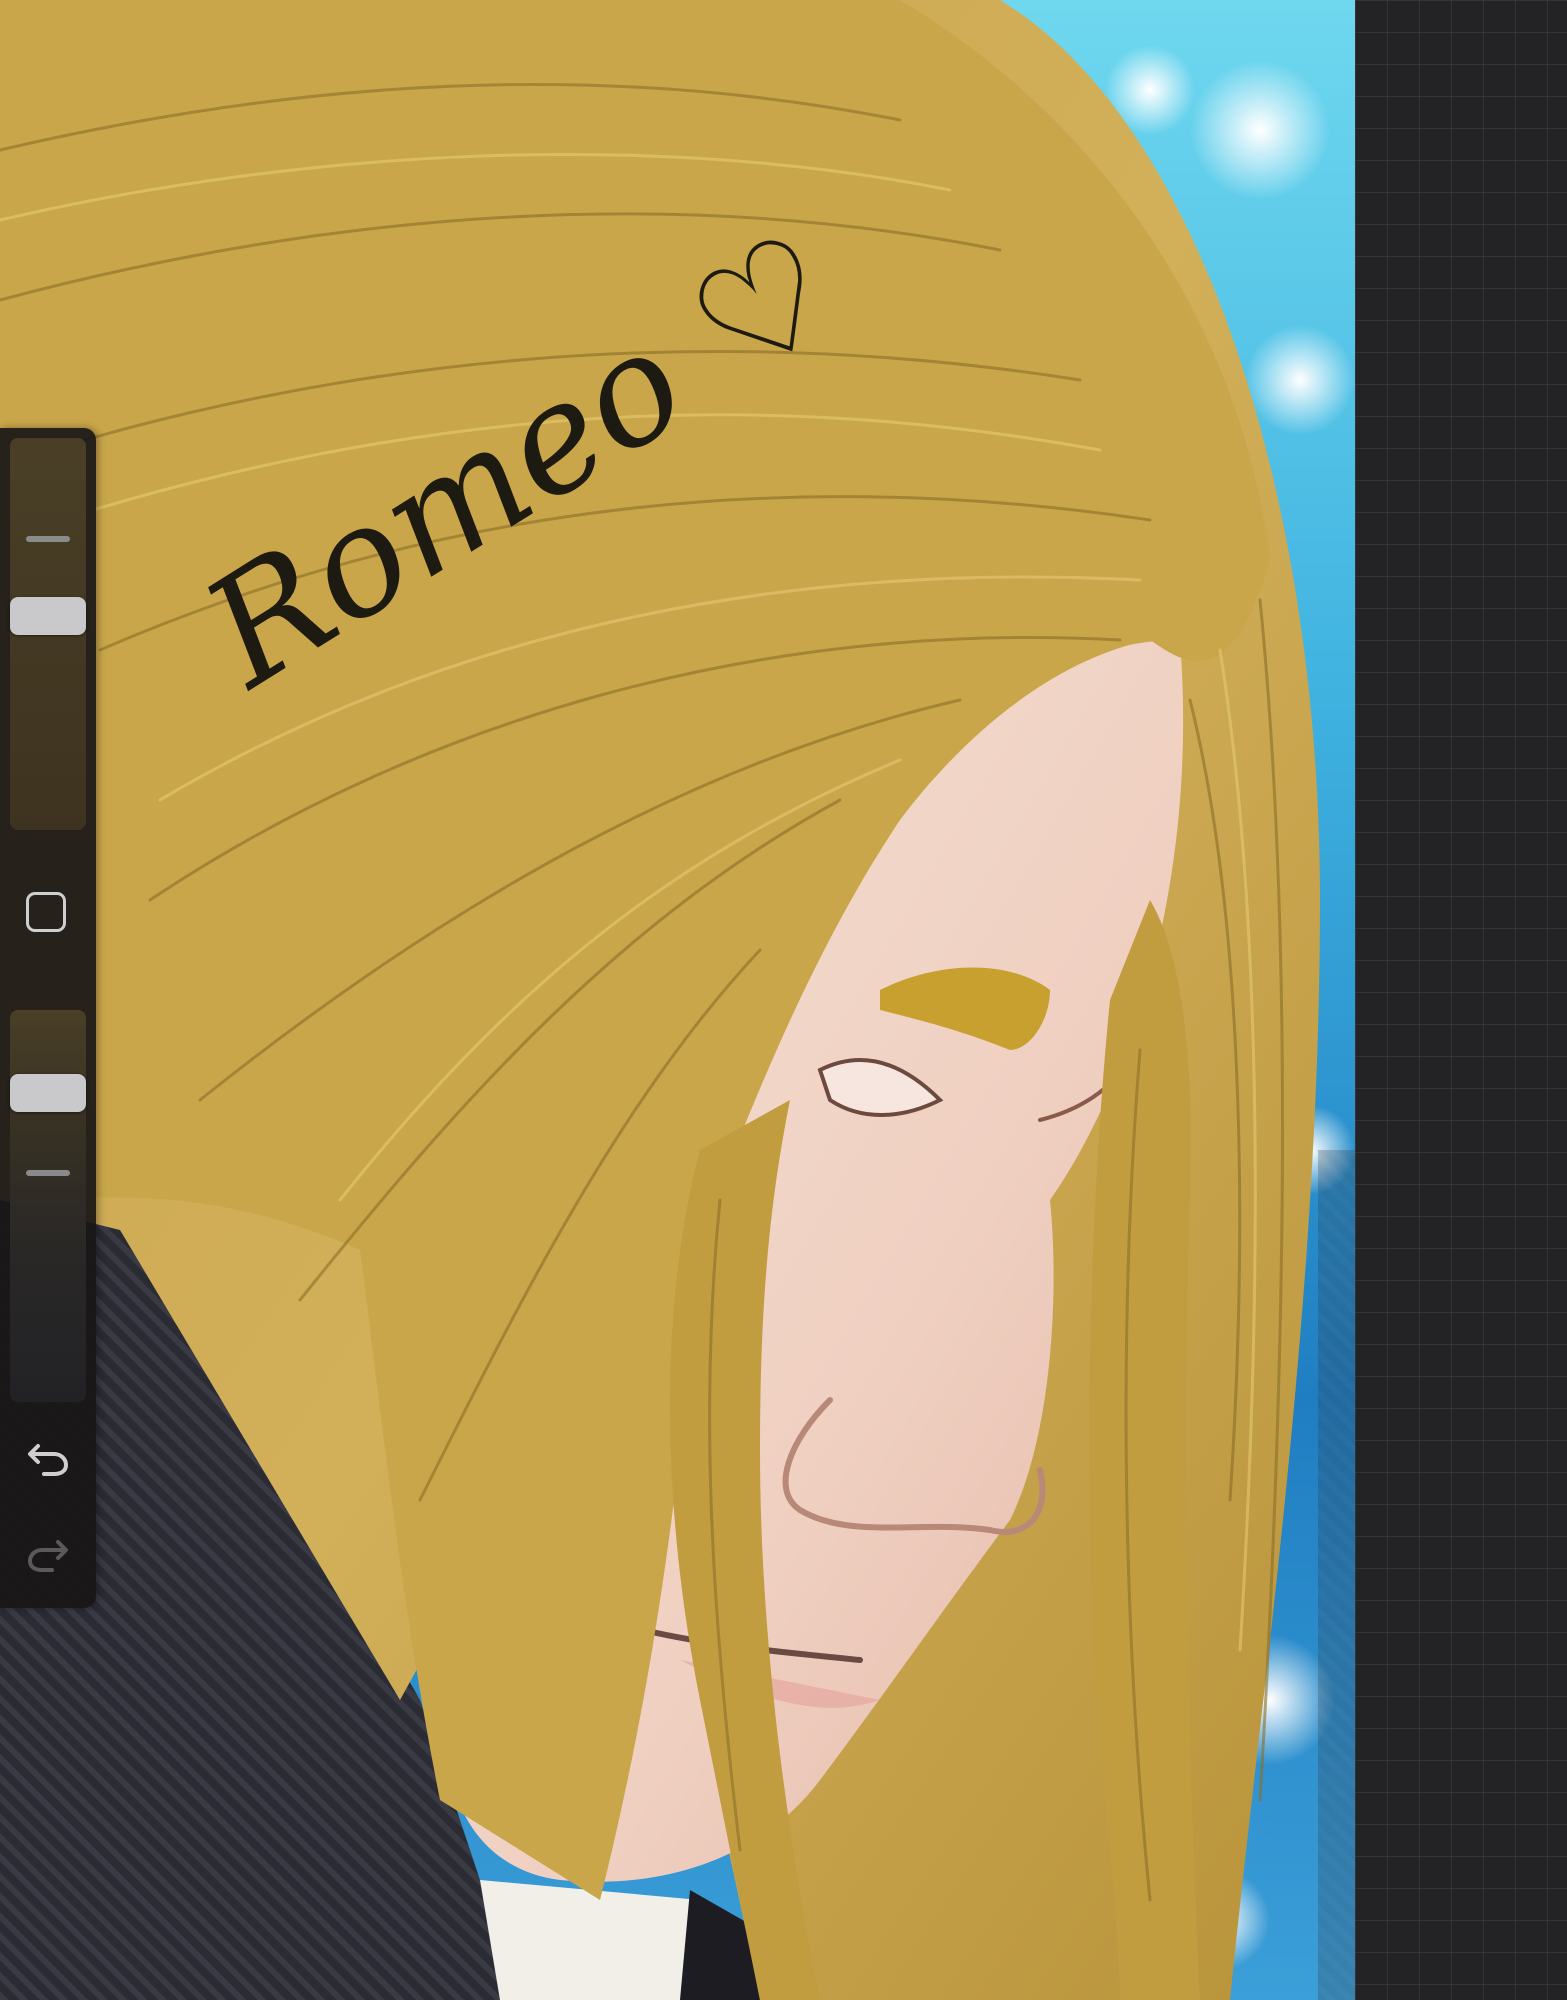 This screenshot has width=1567, height=2000. Describe the element at coordinates (48, 616) in the screenshot. I see `brush-size-thumb` at that location.